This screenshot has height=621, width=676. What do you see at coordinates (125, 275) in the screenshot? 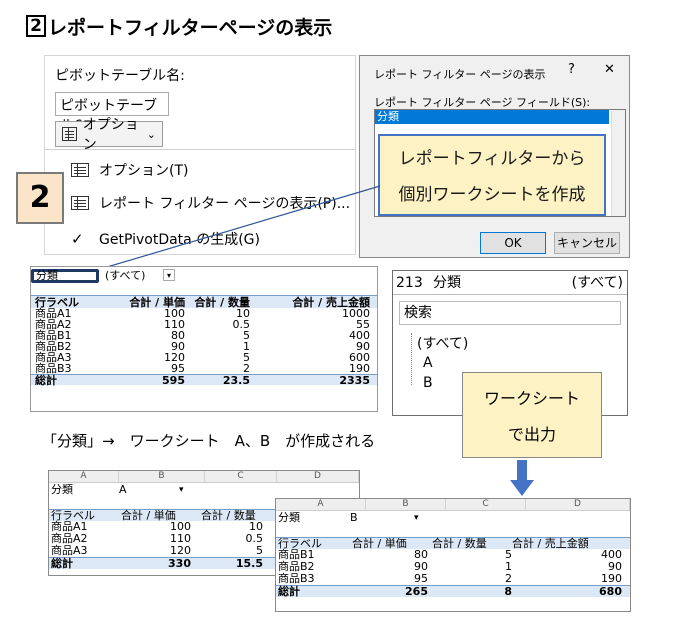
I see `pivot-filter-value: (すべて)` at bounding box center [125, 275].